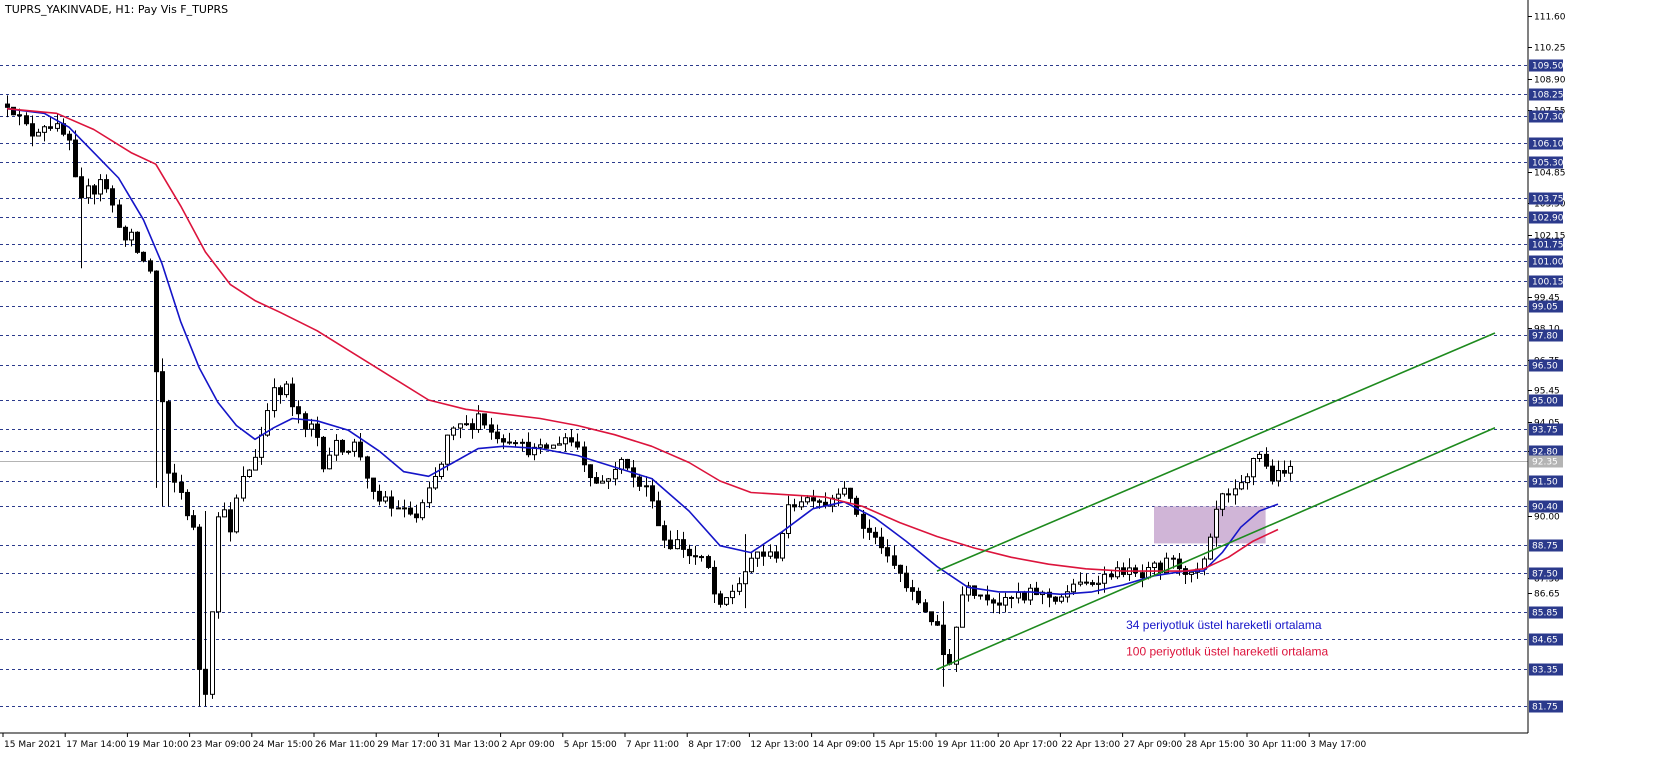  I want to click on y-tick-label: 108.90, so click(1550, 81).